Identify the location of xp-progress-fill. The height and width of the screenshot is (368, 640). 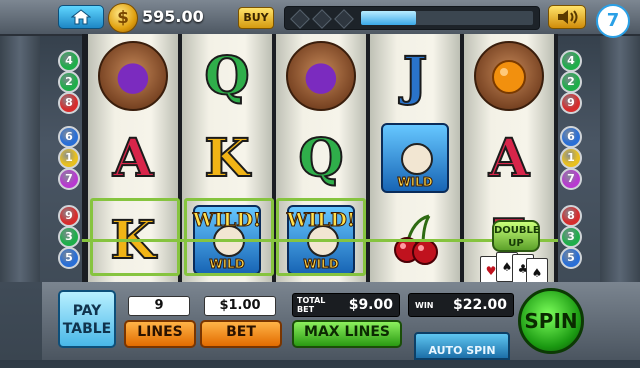
(388, 18).